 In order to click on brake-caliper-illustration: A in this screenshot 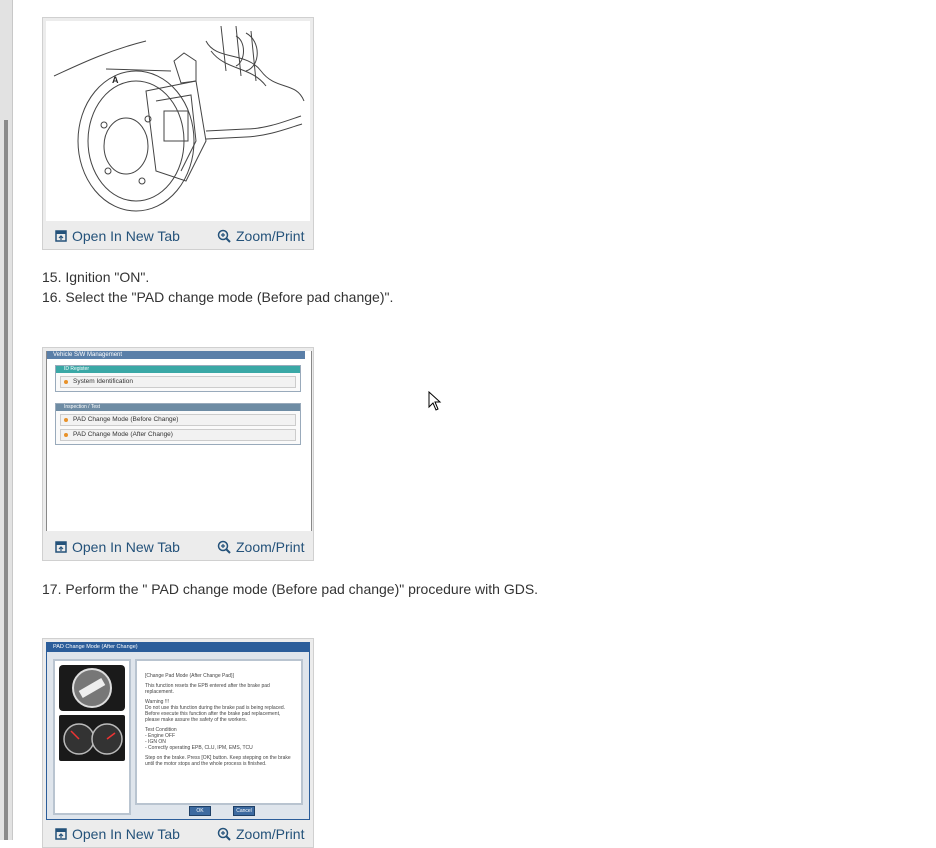, I will do `click(178, 121)`.